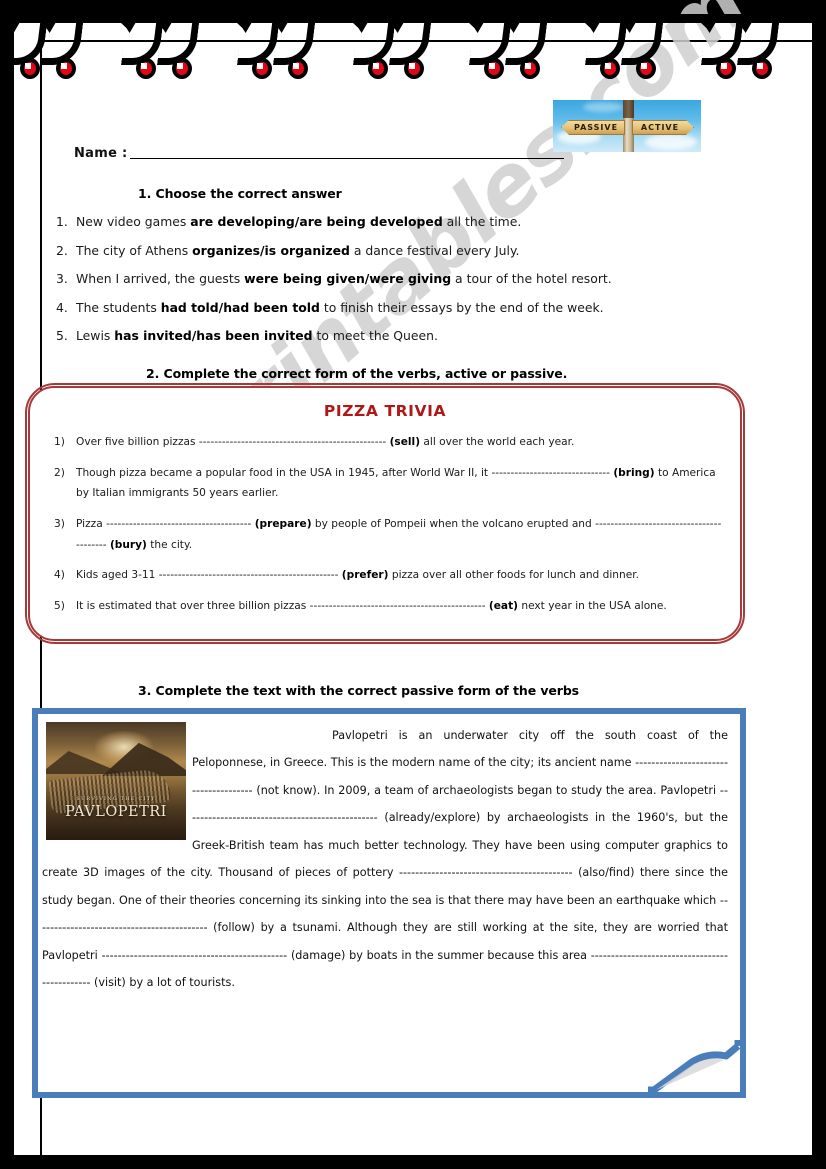  I want to click on pizza-trivia-item-number: 1), so click(59, 442).